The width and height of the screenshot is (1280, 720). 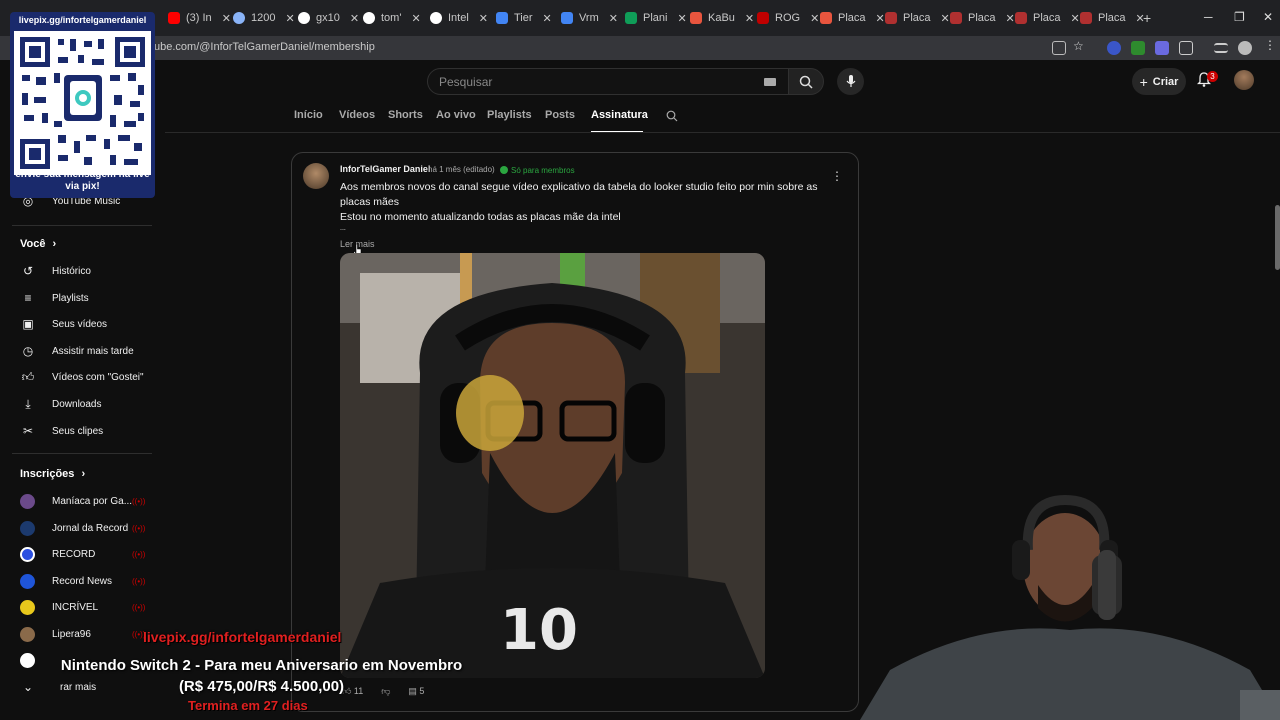 I want to click on tab-title: (3) In, so click(x=199, y=18).